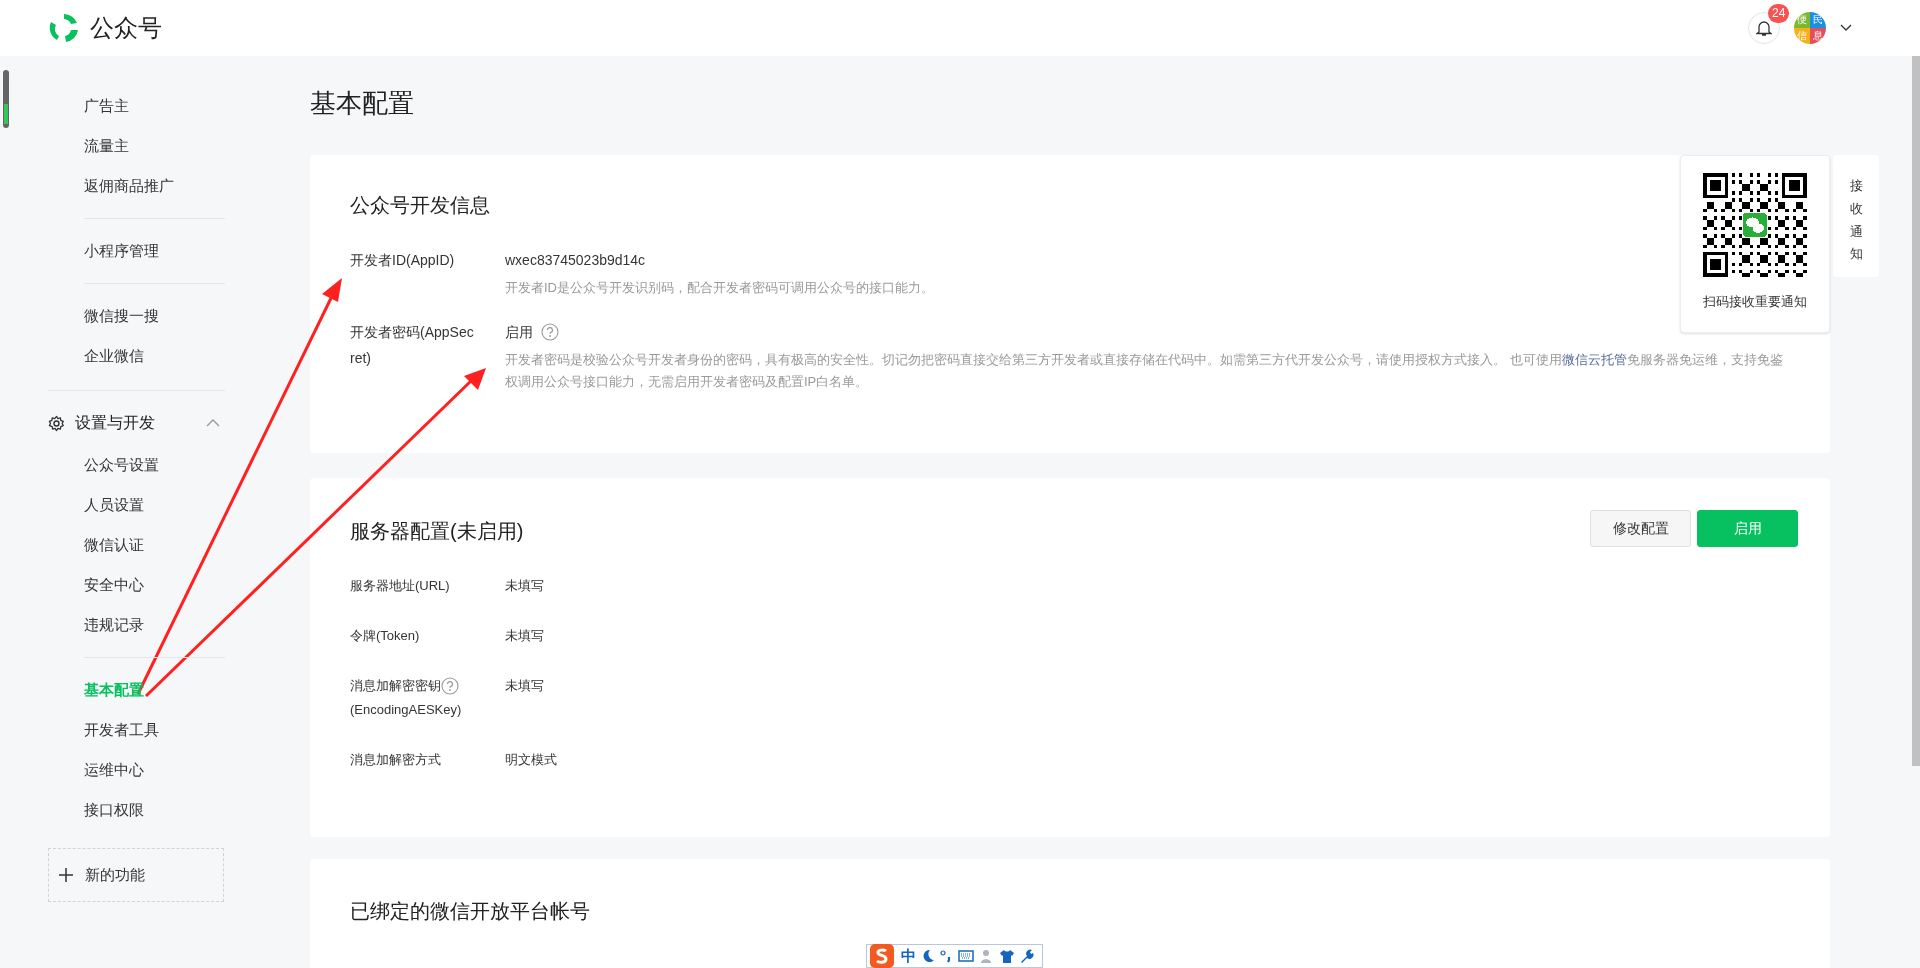 The width and height of the screenshot is (1920, 968). I want to click on sidebar-item: 返佣商品推广, so click(129, 186).